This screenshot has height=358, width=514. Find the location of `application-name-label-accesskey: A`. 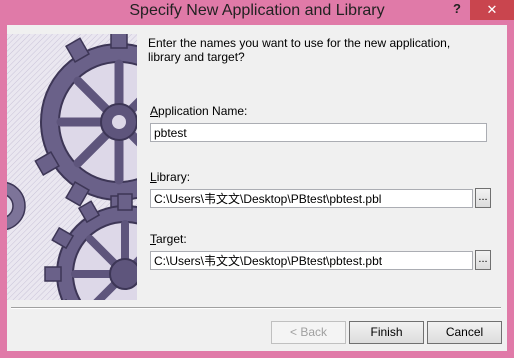

application-name-label-accesskey: A is located at coordinates (154, 111).